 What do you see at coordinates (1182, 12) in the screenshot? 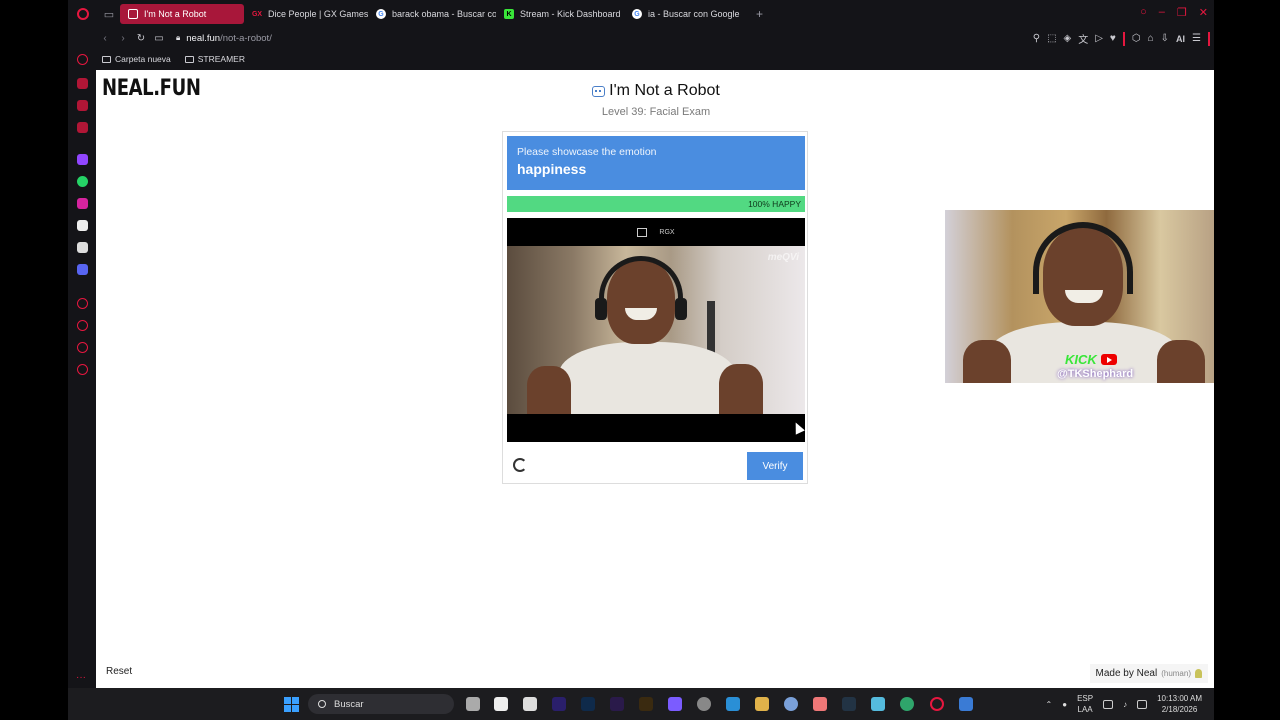
I see `maximize-button: ❐` at bounding box center [1182, 12].